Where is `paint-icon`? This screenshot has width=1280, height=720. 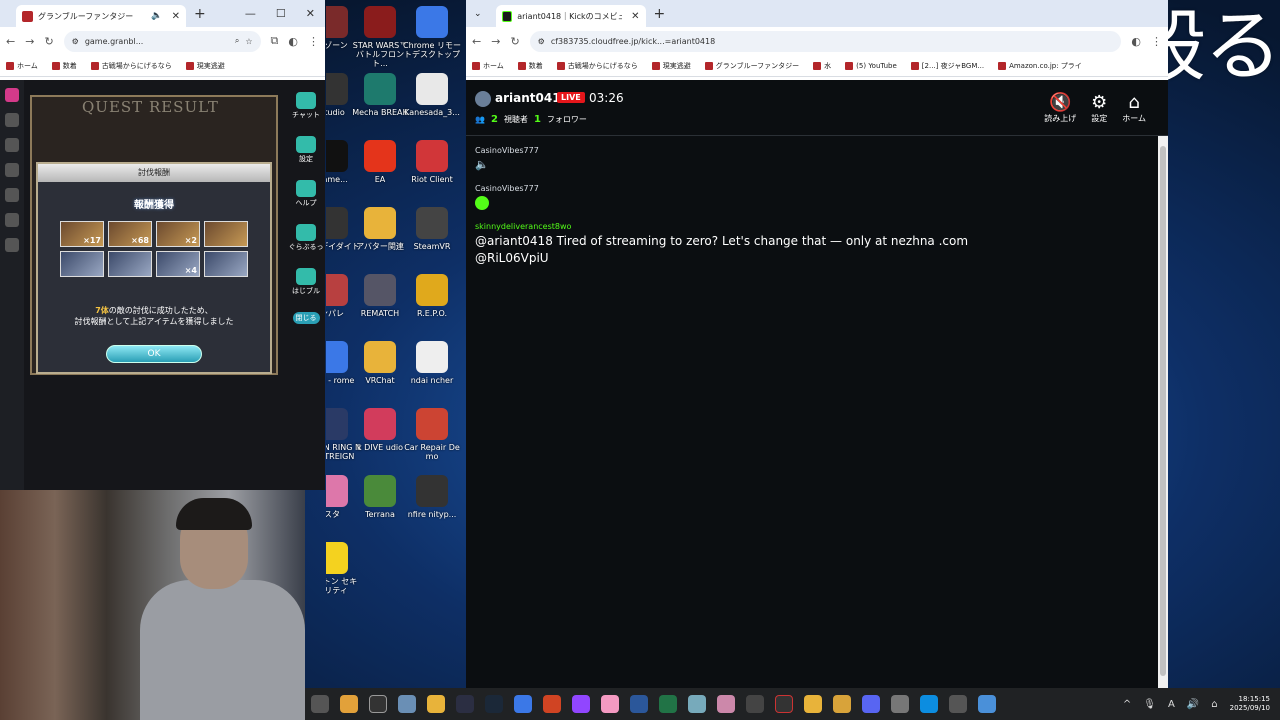 paint-icon is located at coordinates (726, 704).